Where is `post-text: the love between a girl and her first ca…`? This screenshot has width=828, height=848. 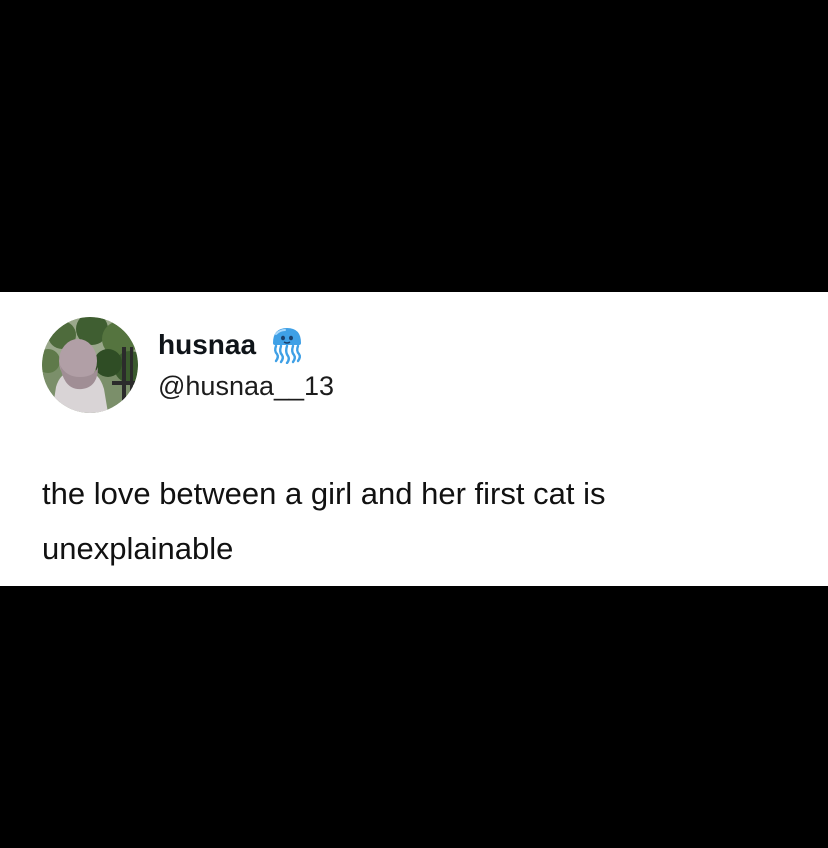
post-text: the love between a girl and her first ca… is located at coordinates (324, 521).